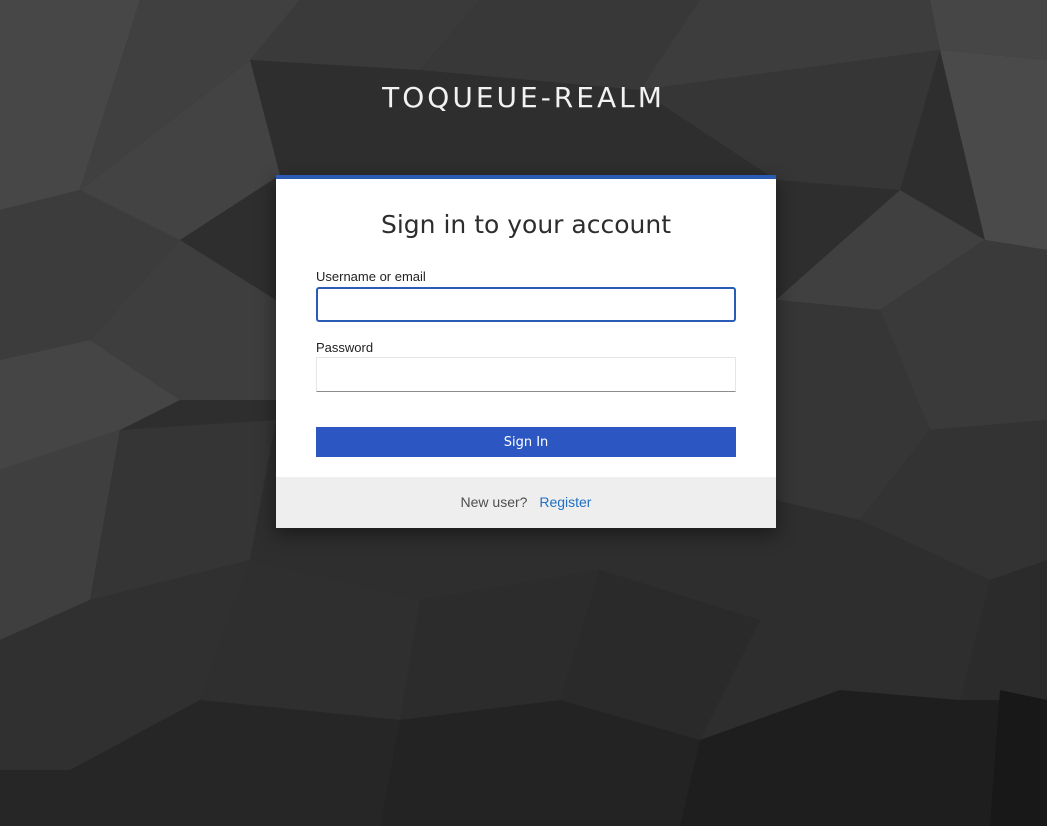 This screenshot has height=826, width=1047. What do you see at coordinates (525, 224) in the screenshot?
I see `page-title: Sign in to your account` at bounding box center [525, 224].